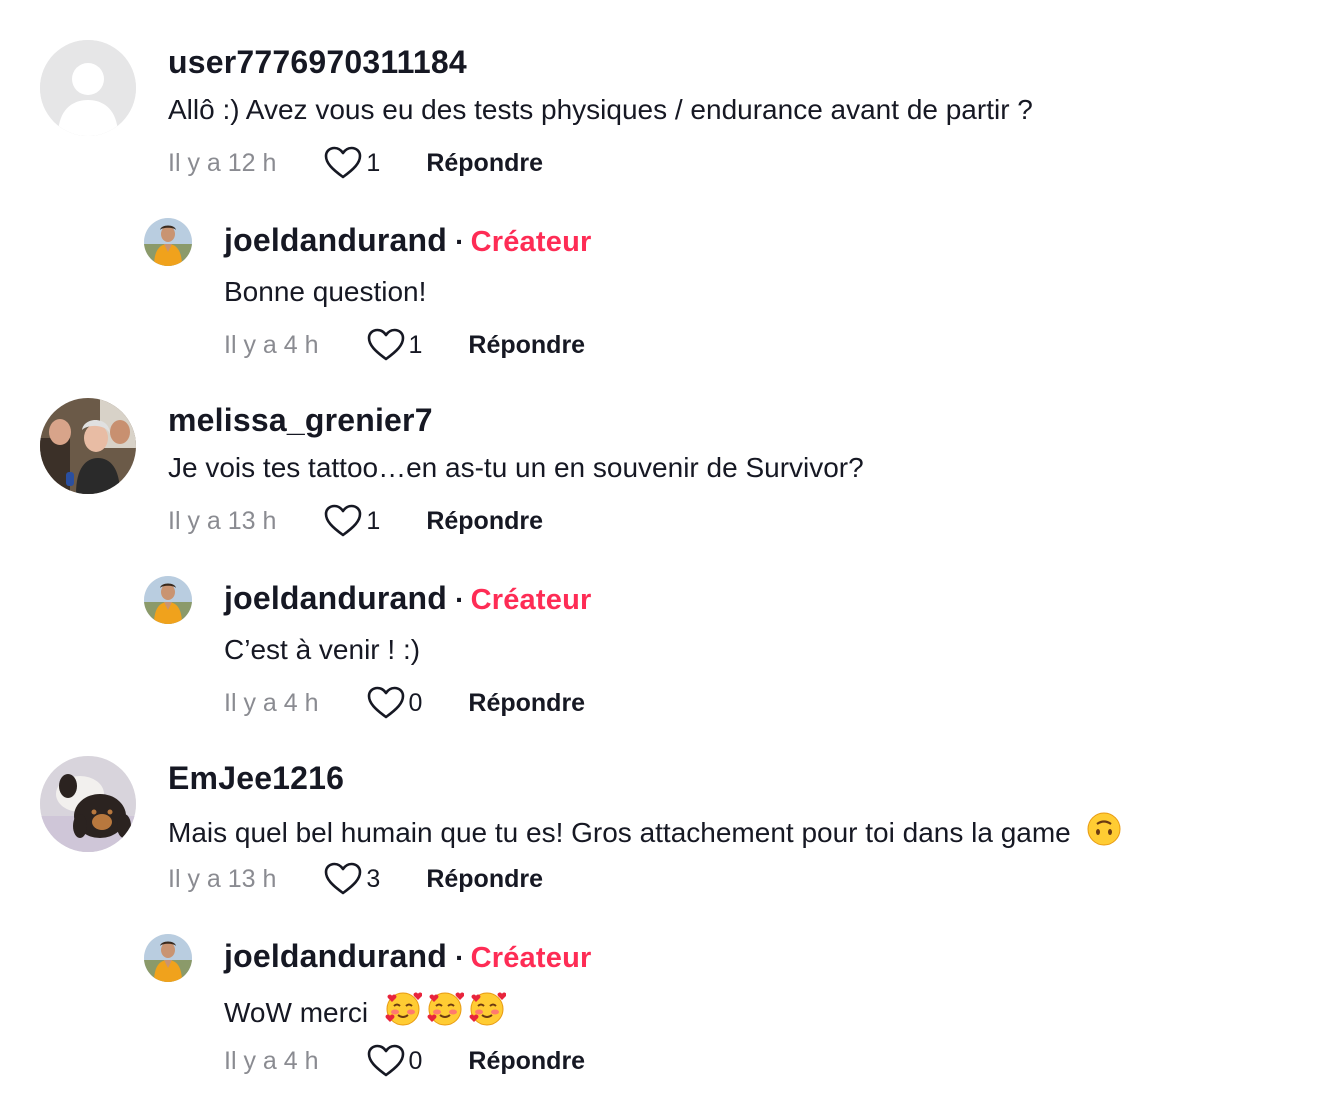 This screenshot has height=1108, width=1322. Describe the element at coordinates (1104, 829) in the screenshot. I see `upside-down-face-emoji` at that location.